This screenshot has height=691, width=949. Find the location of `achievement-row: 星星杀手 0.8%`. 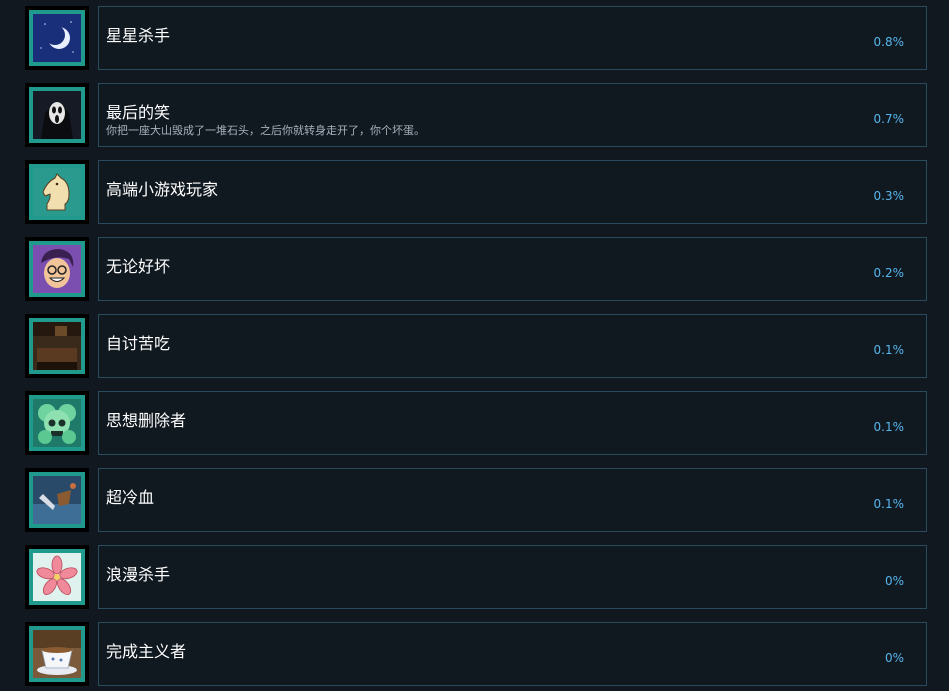

achievement-row: 星星杀手 0.8% is located at coordinates (474, 38).